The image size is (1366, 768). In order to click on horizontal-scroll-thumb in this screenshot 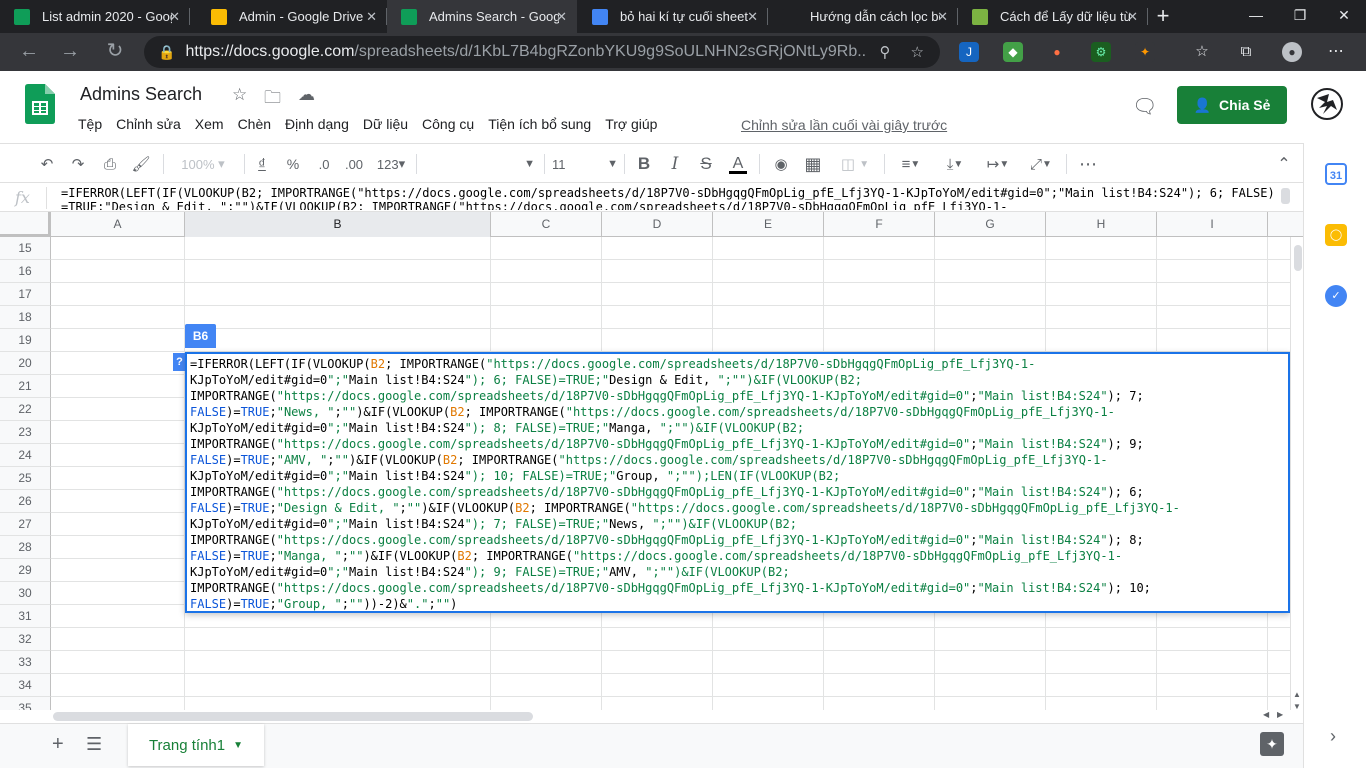, I will do `click(293, 716)`.